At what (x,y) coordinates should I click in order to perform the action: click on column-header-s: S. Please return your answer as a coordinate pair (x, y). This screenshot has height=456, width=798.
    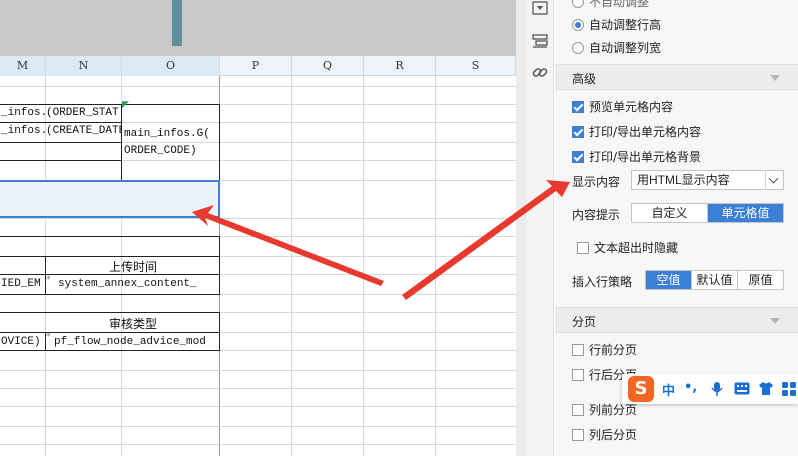
    Looking at the image, I should click on (476, 66).